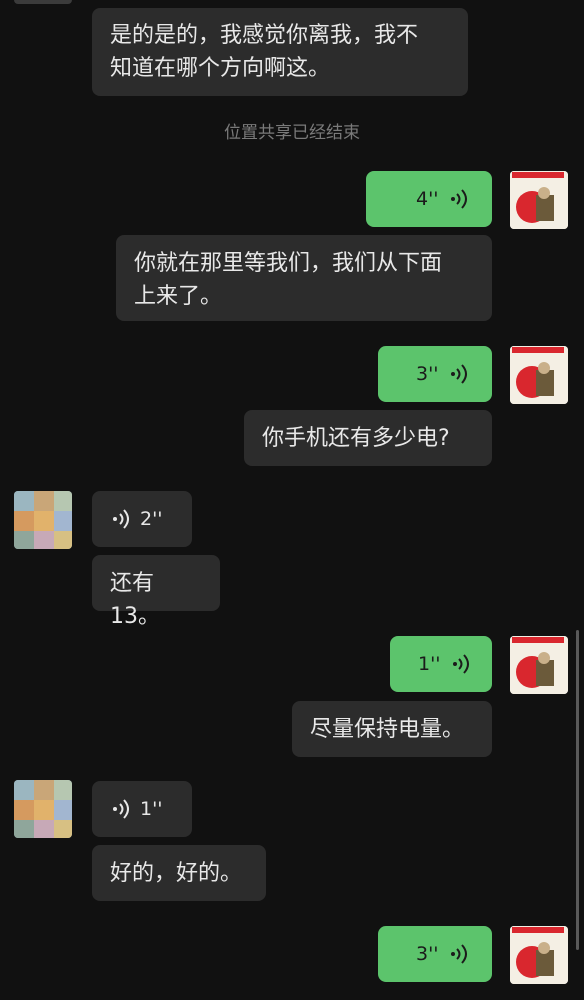 The image size is (584, 1000). I want to click on voice-duration: 4'', so click(427, 199).